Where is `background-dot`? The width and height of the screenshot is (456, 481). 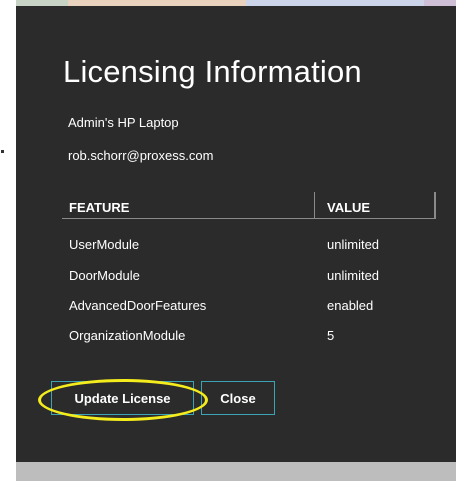
background-dot is located at coordinates (2, 151).